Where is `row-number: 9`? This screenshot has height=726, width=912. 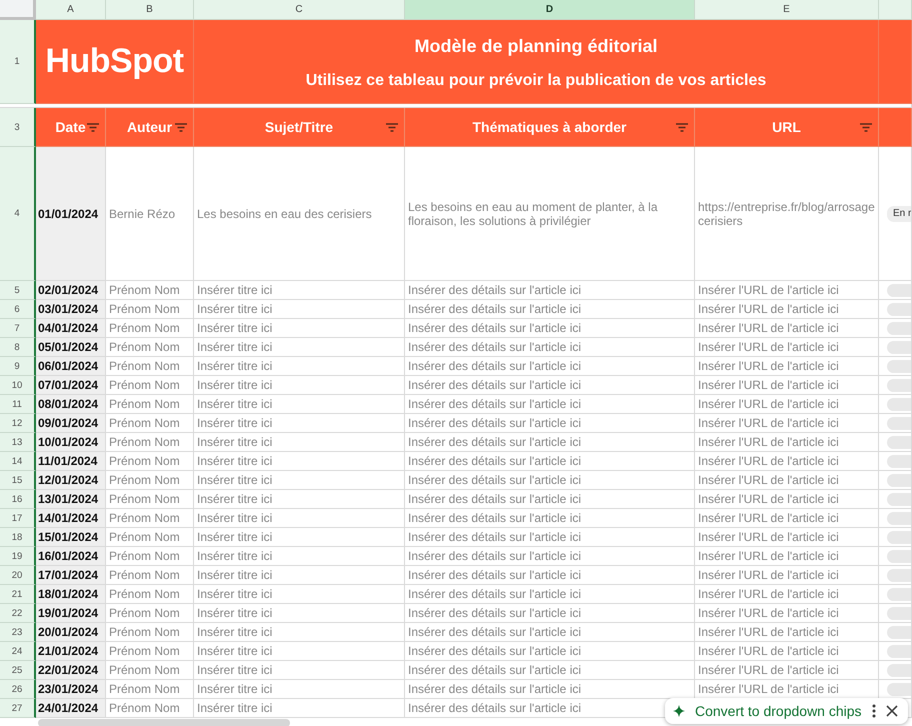 row-number: 9 is located at coordinates (18, 366).